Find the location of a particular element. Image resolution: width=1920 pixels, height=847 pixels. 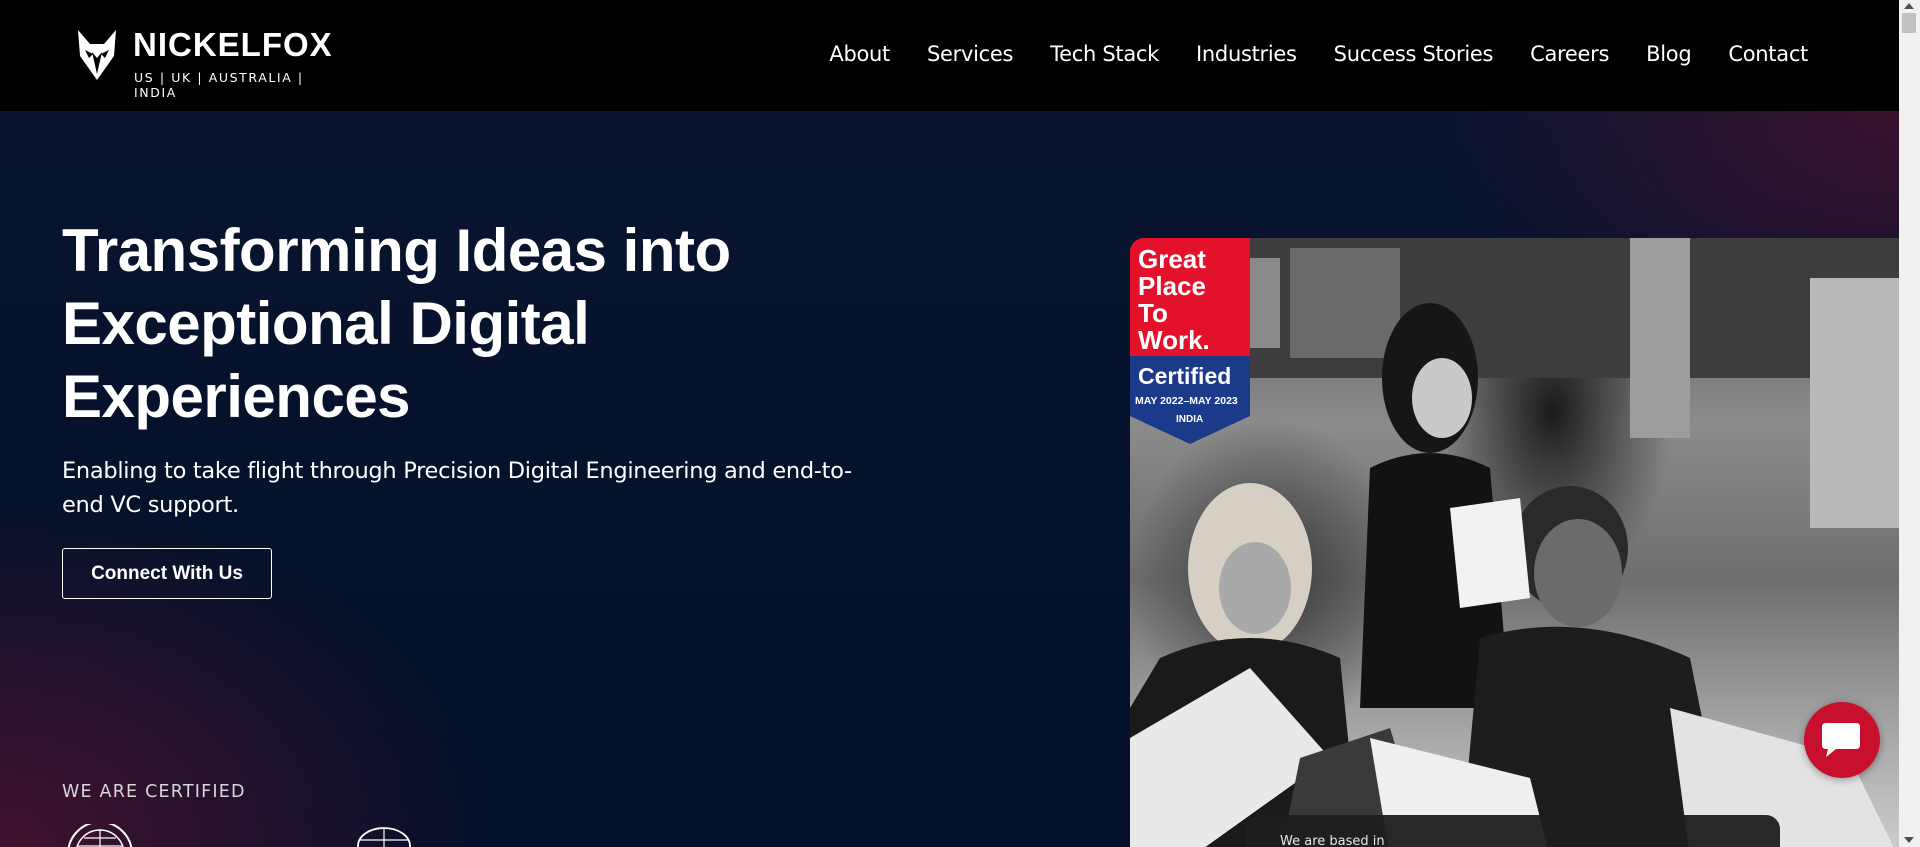

nav-contact: Contact is located at coordinates (1768, 54).